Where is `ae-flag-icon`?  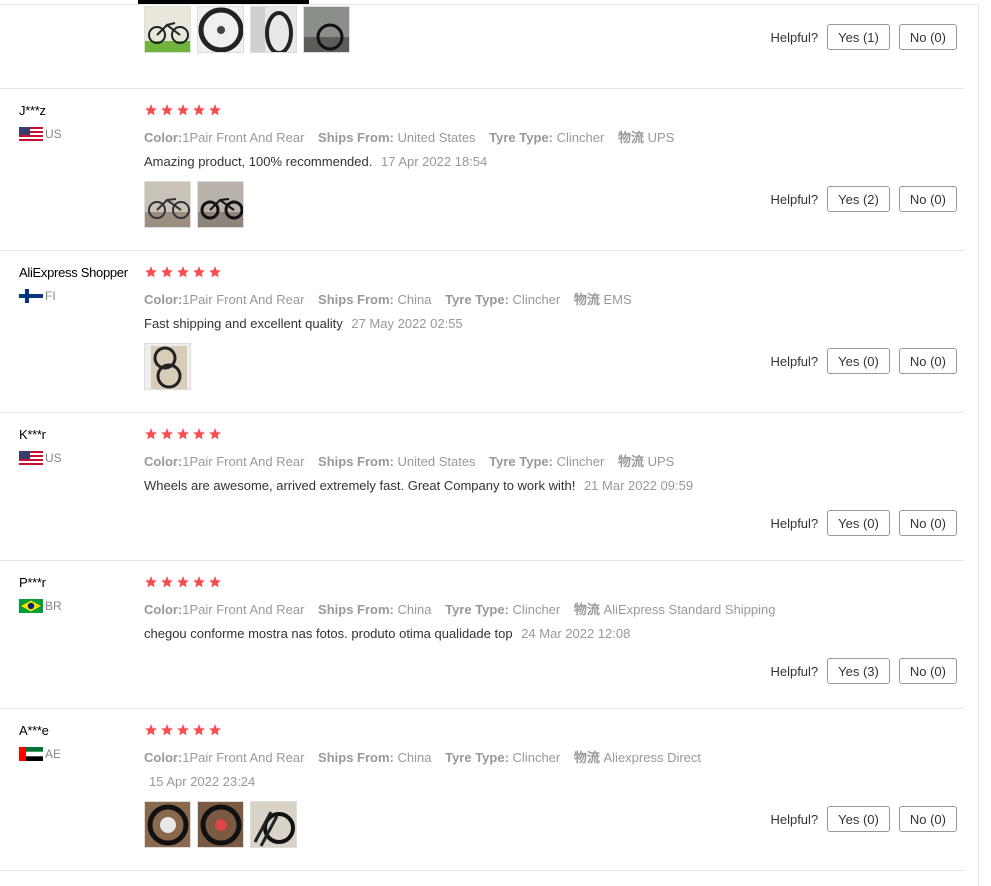
ae-flag-icon is located at coordinates (31, 754).